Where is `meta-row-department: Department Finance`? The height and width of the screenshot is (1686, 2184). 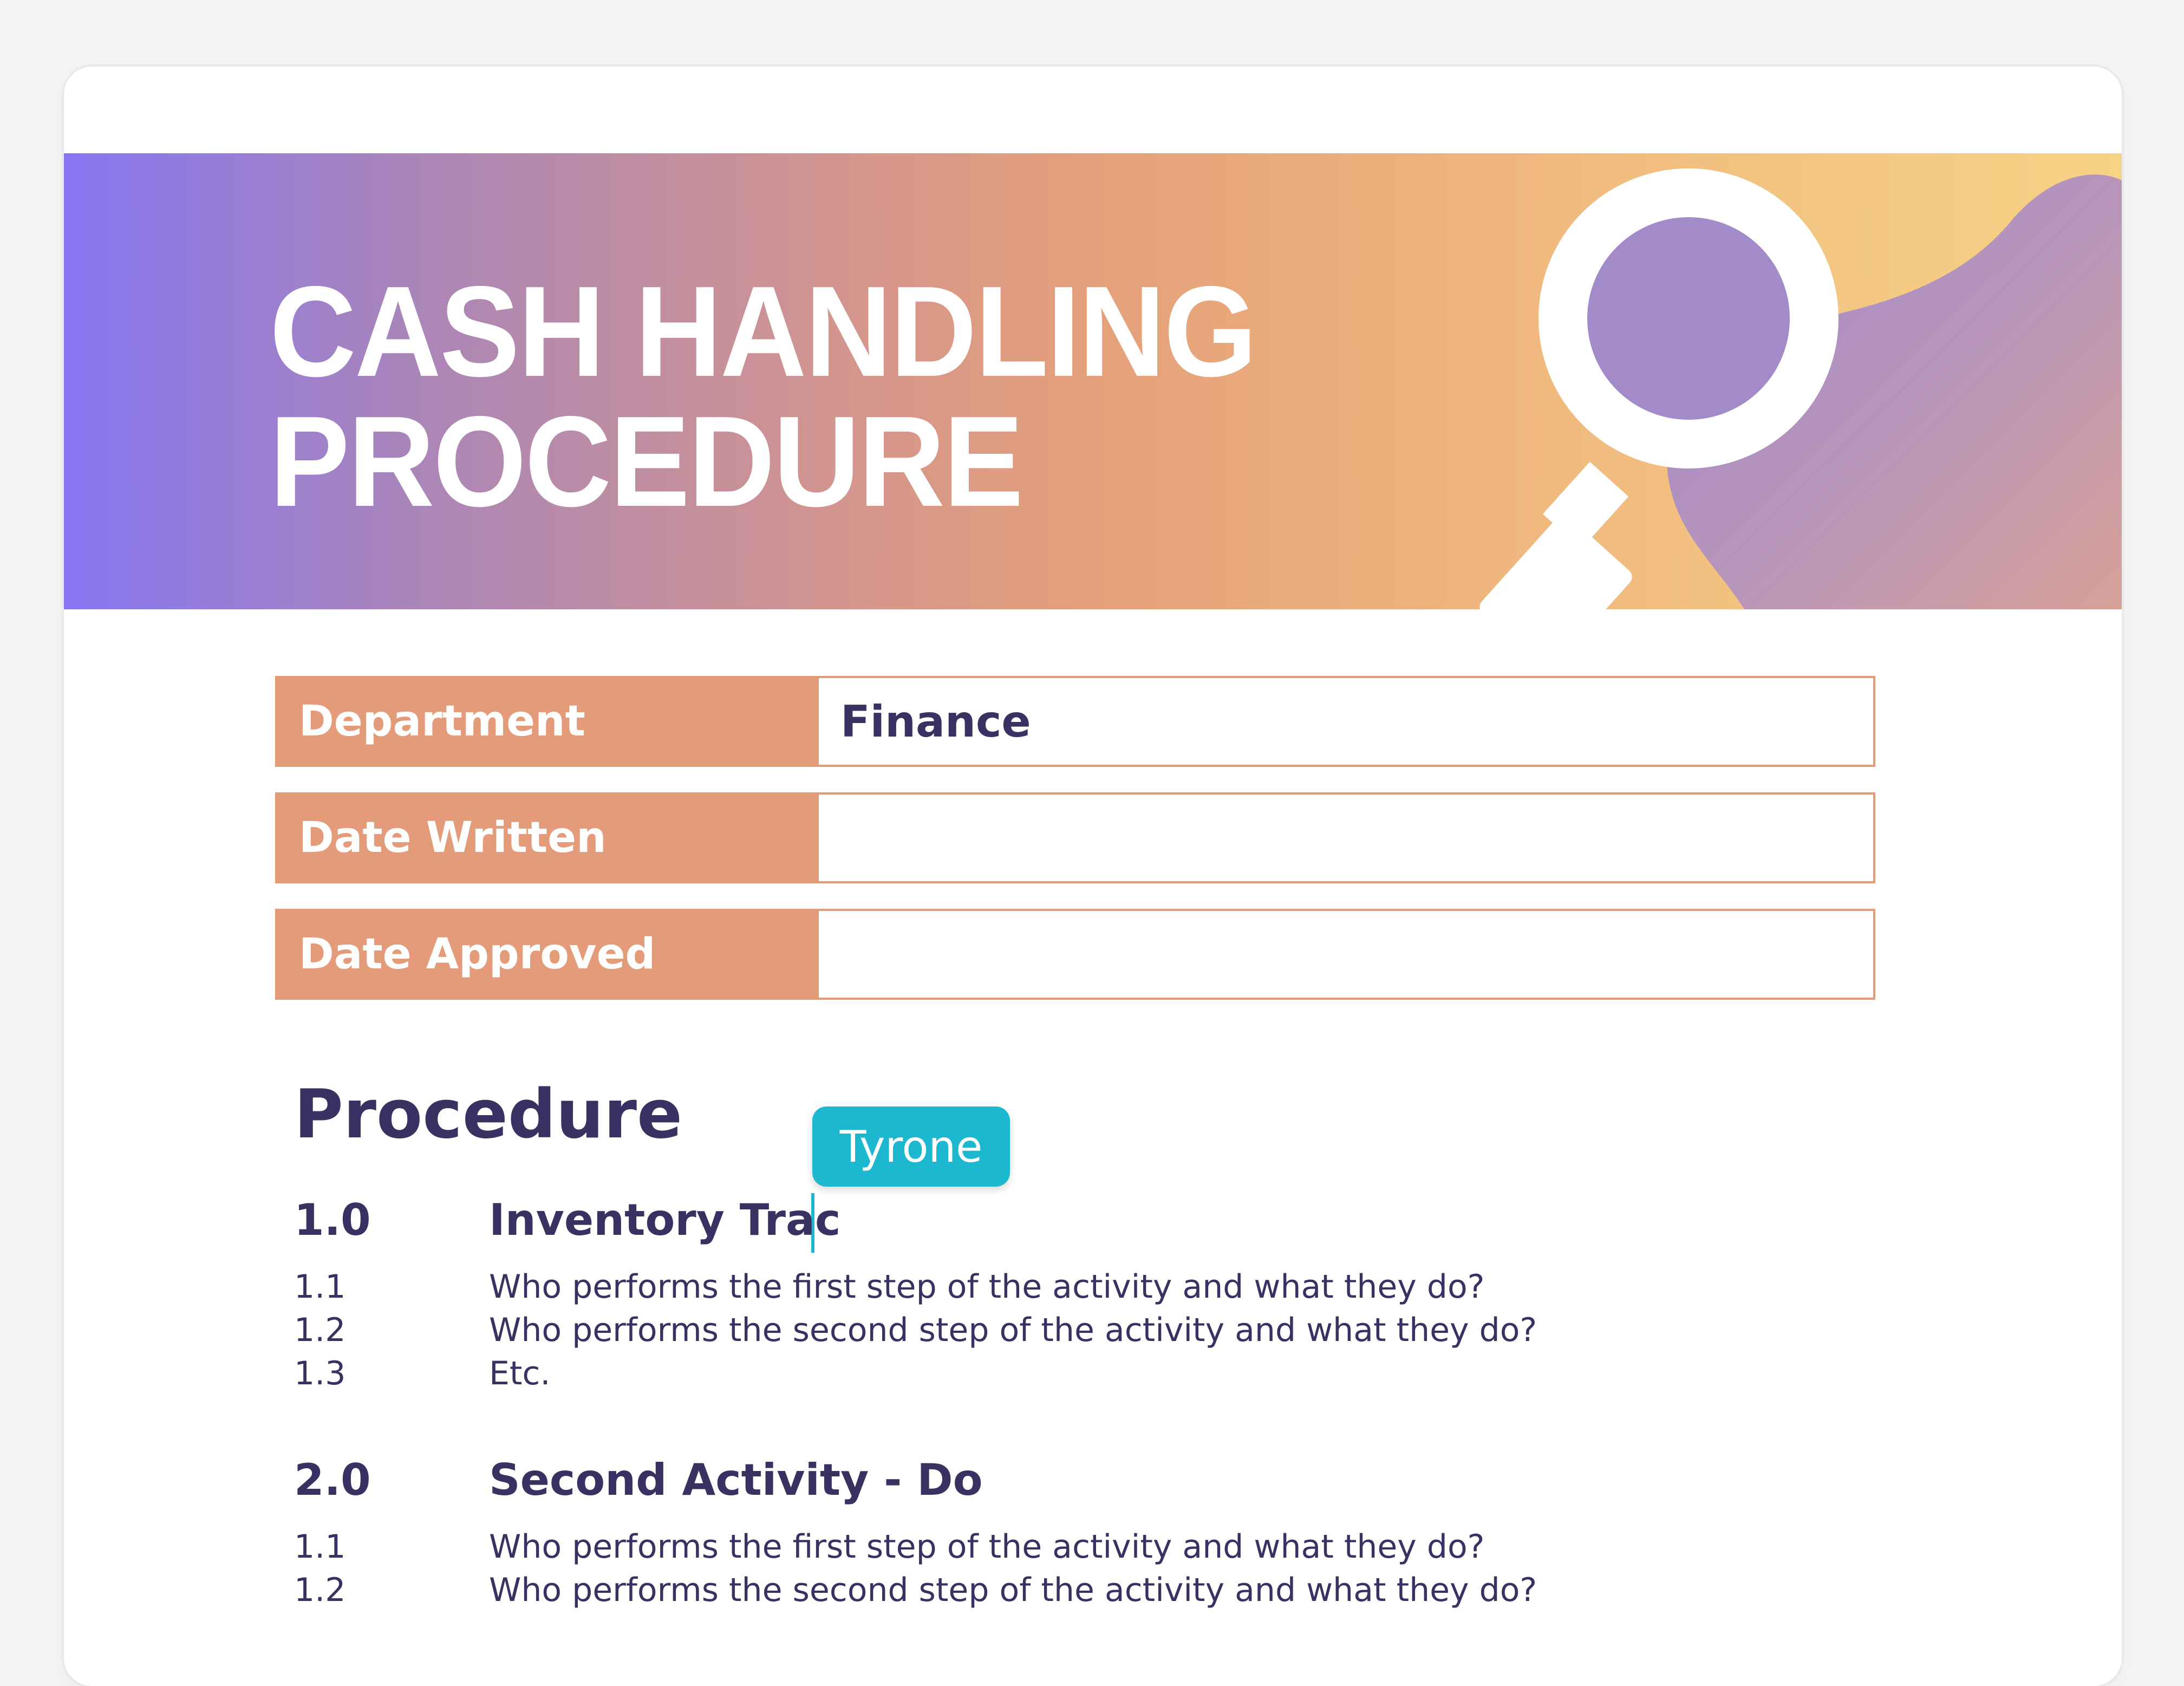
meta-row-department: Department Finance is located at coordinates (1075, 721).